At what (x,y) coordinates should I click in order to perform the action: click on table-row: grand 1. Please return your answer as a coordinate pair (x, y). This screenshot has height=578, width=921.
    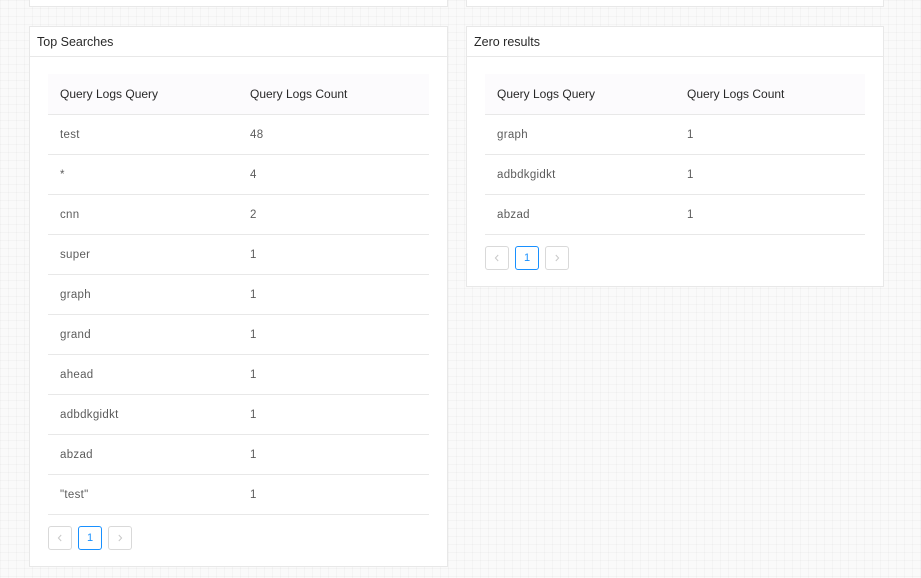
    Looking at the image, I should click on (238, 334).